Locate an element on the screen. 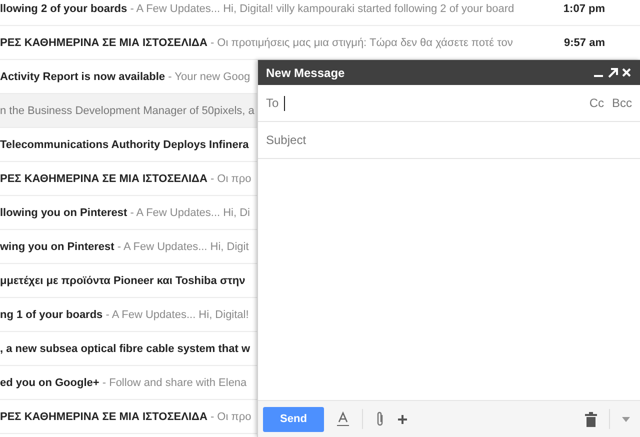 The height and width of the screenshot is (437, 640). snippet-text: - A Few Updates... Hi, Digital! is located at coordinates (177, 314).